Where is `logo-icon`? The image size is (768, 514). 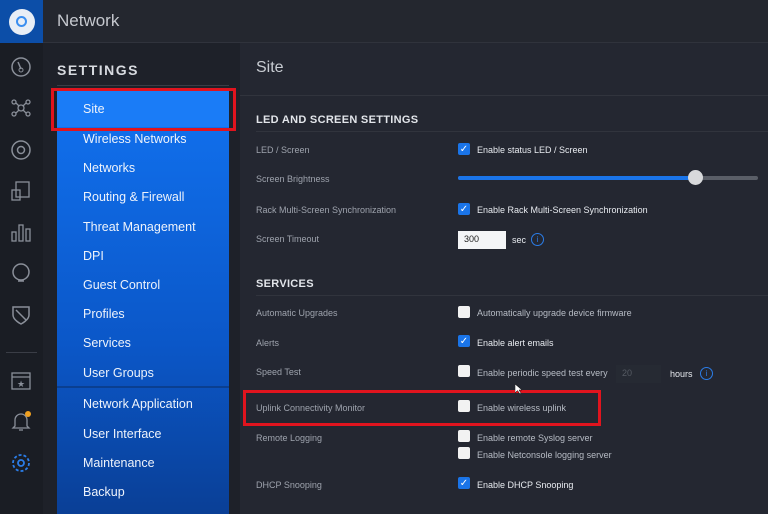
logo-icon is located at coordinates (21, 21).